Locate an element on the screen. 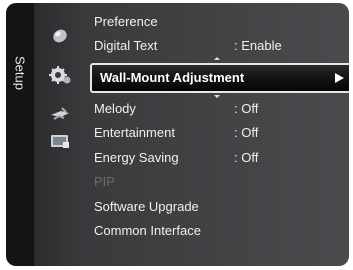 The image size is (353, 270). menu-item-label: Energy Saving is located at coordinates (136, 157).